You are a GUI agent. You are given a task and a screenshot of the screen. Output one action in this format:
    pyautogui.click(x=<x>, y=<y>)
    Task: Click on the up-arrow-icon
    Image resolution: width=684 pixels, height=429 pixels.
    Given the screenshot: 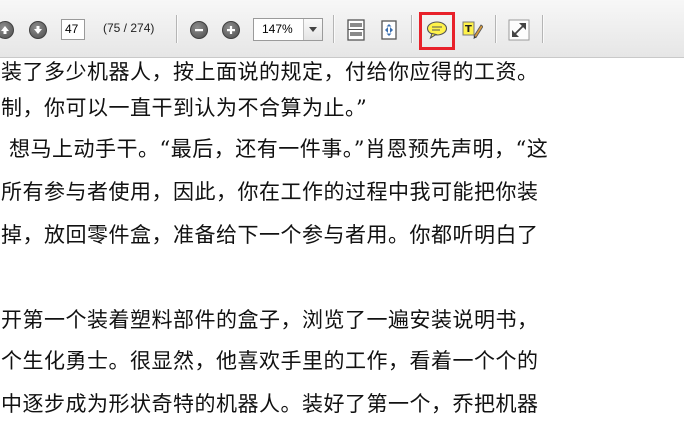 What is the action you would take?
    pyautogui.click(x=7, y=30)
    